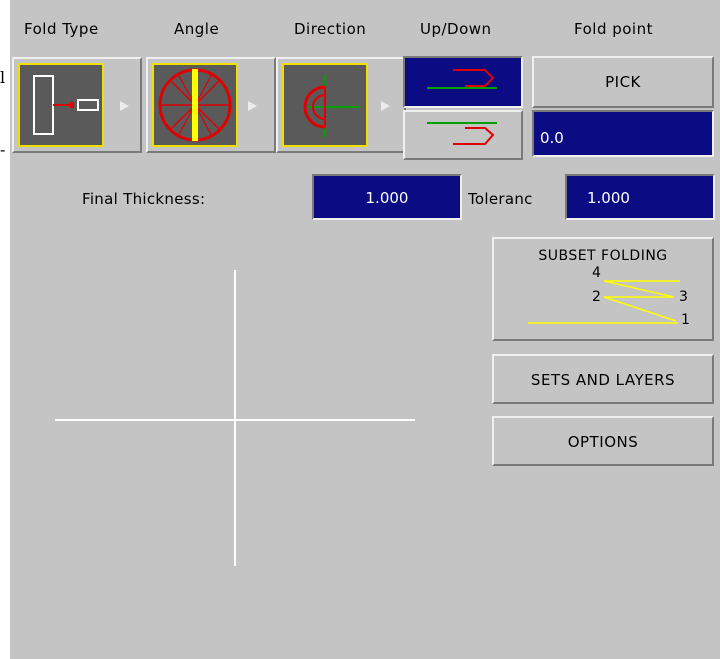 The width and height of the screenshot is (720, 659). What do you see at coordinates (456, 29) in the screenshot?
I see `header-up-down: Up/Down` at bounding box center [456, 29].